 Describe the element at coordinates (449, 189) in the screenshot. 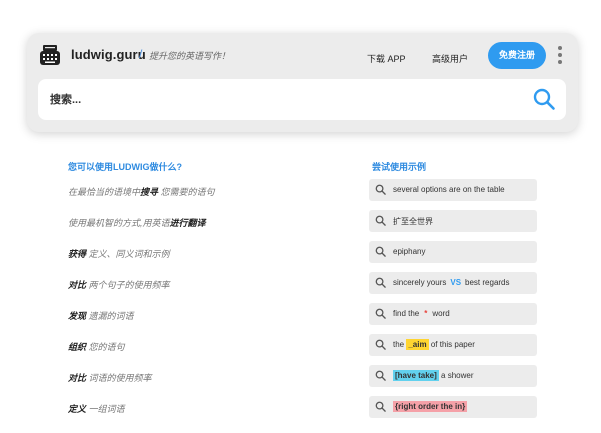

I see `example-text: several options are on the table` at that location.